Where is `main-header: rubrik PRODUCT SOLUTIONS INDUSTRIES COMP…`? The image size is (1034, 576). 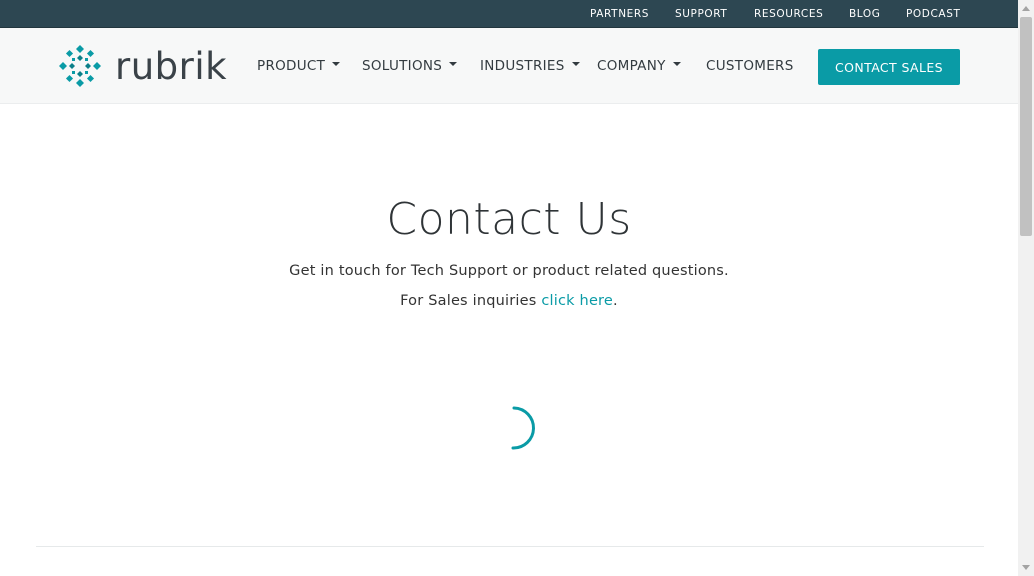 main-header: rubrik PRODUCT SOLUTIONS INDUSTRIES COMP… is located at coordinates (509, 66).